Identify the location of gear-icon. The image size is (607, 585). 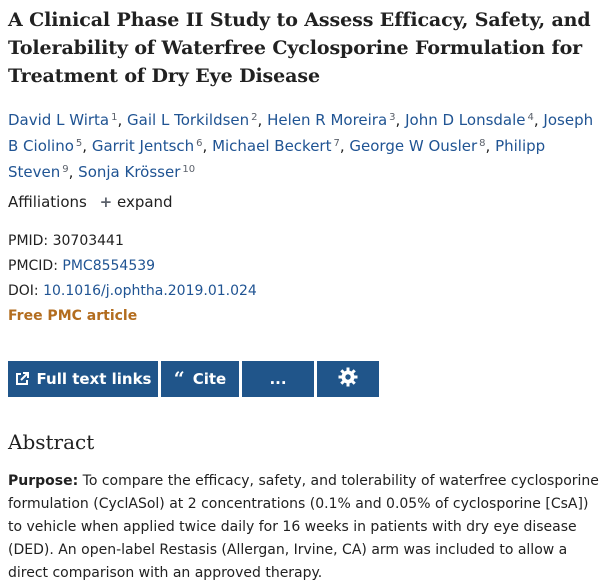
(348, 379).